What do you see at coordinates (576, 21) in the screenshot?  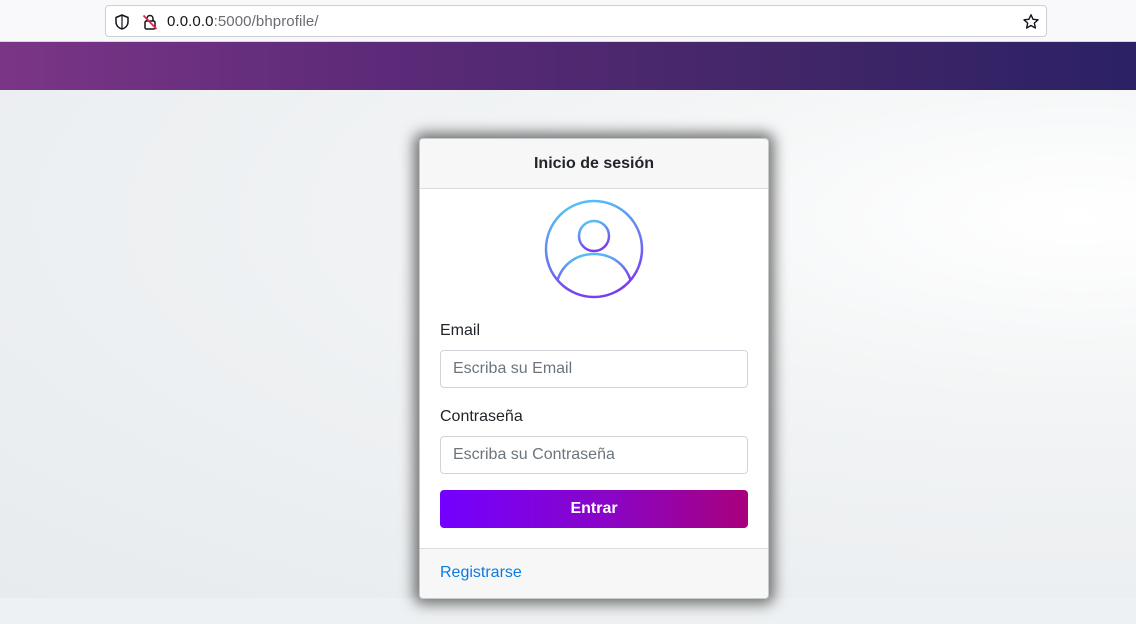 I see `address-bar: 0.0.0.0:5000/bhprofile/` at bounding box center [576, 21].